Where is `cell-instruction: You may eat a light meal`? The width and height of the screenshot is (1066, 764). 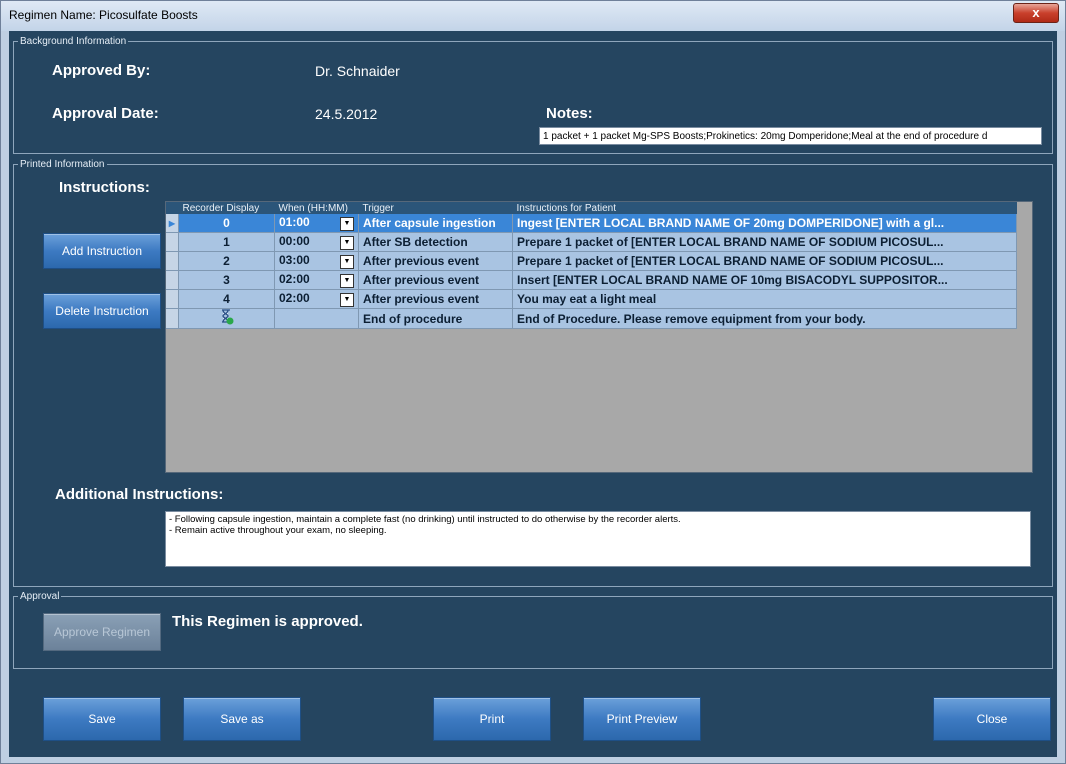
cell-instruction: You may eat a light meal is located at coordinates (764, 299).